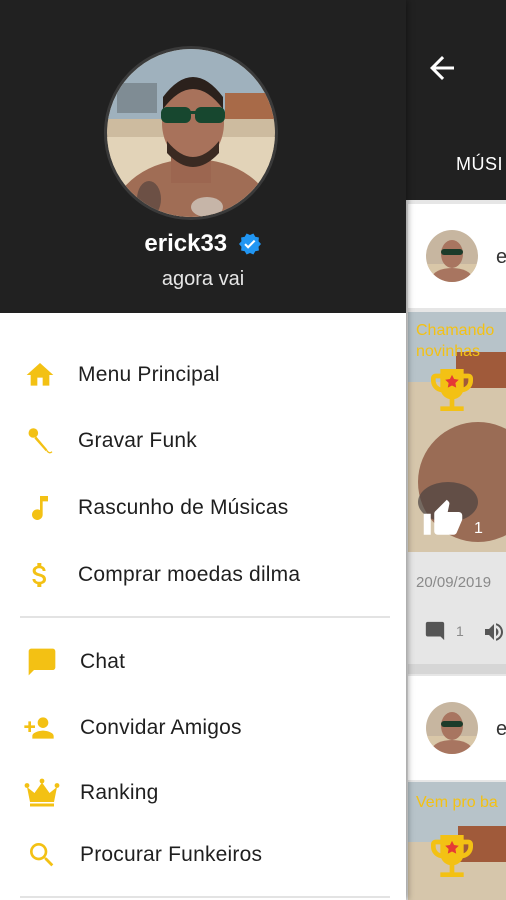 The width and height of the screenshot is (506, 900). Describe the element at coordinates (203, 441) in the screenshot. I see `menu-item-gravar-funk: Gravar Funk` at that location.